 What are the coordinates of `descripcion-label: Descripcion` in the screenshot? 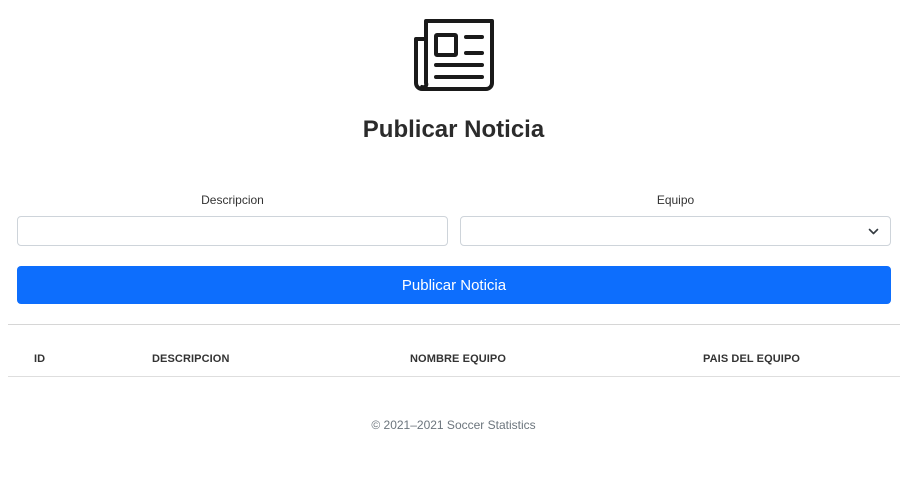 It's located at (232, 200).